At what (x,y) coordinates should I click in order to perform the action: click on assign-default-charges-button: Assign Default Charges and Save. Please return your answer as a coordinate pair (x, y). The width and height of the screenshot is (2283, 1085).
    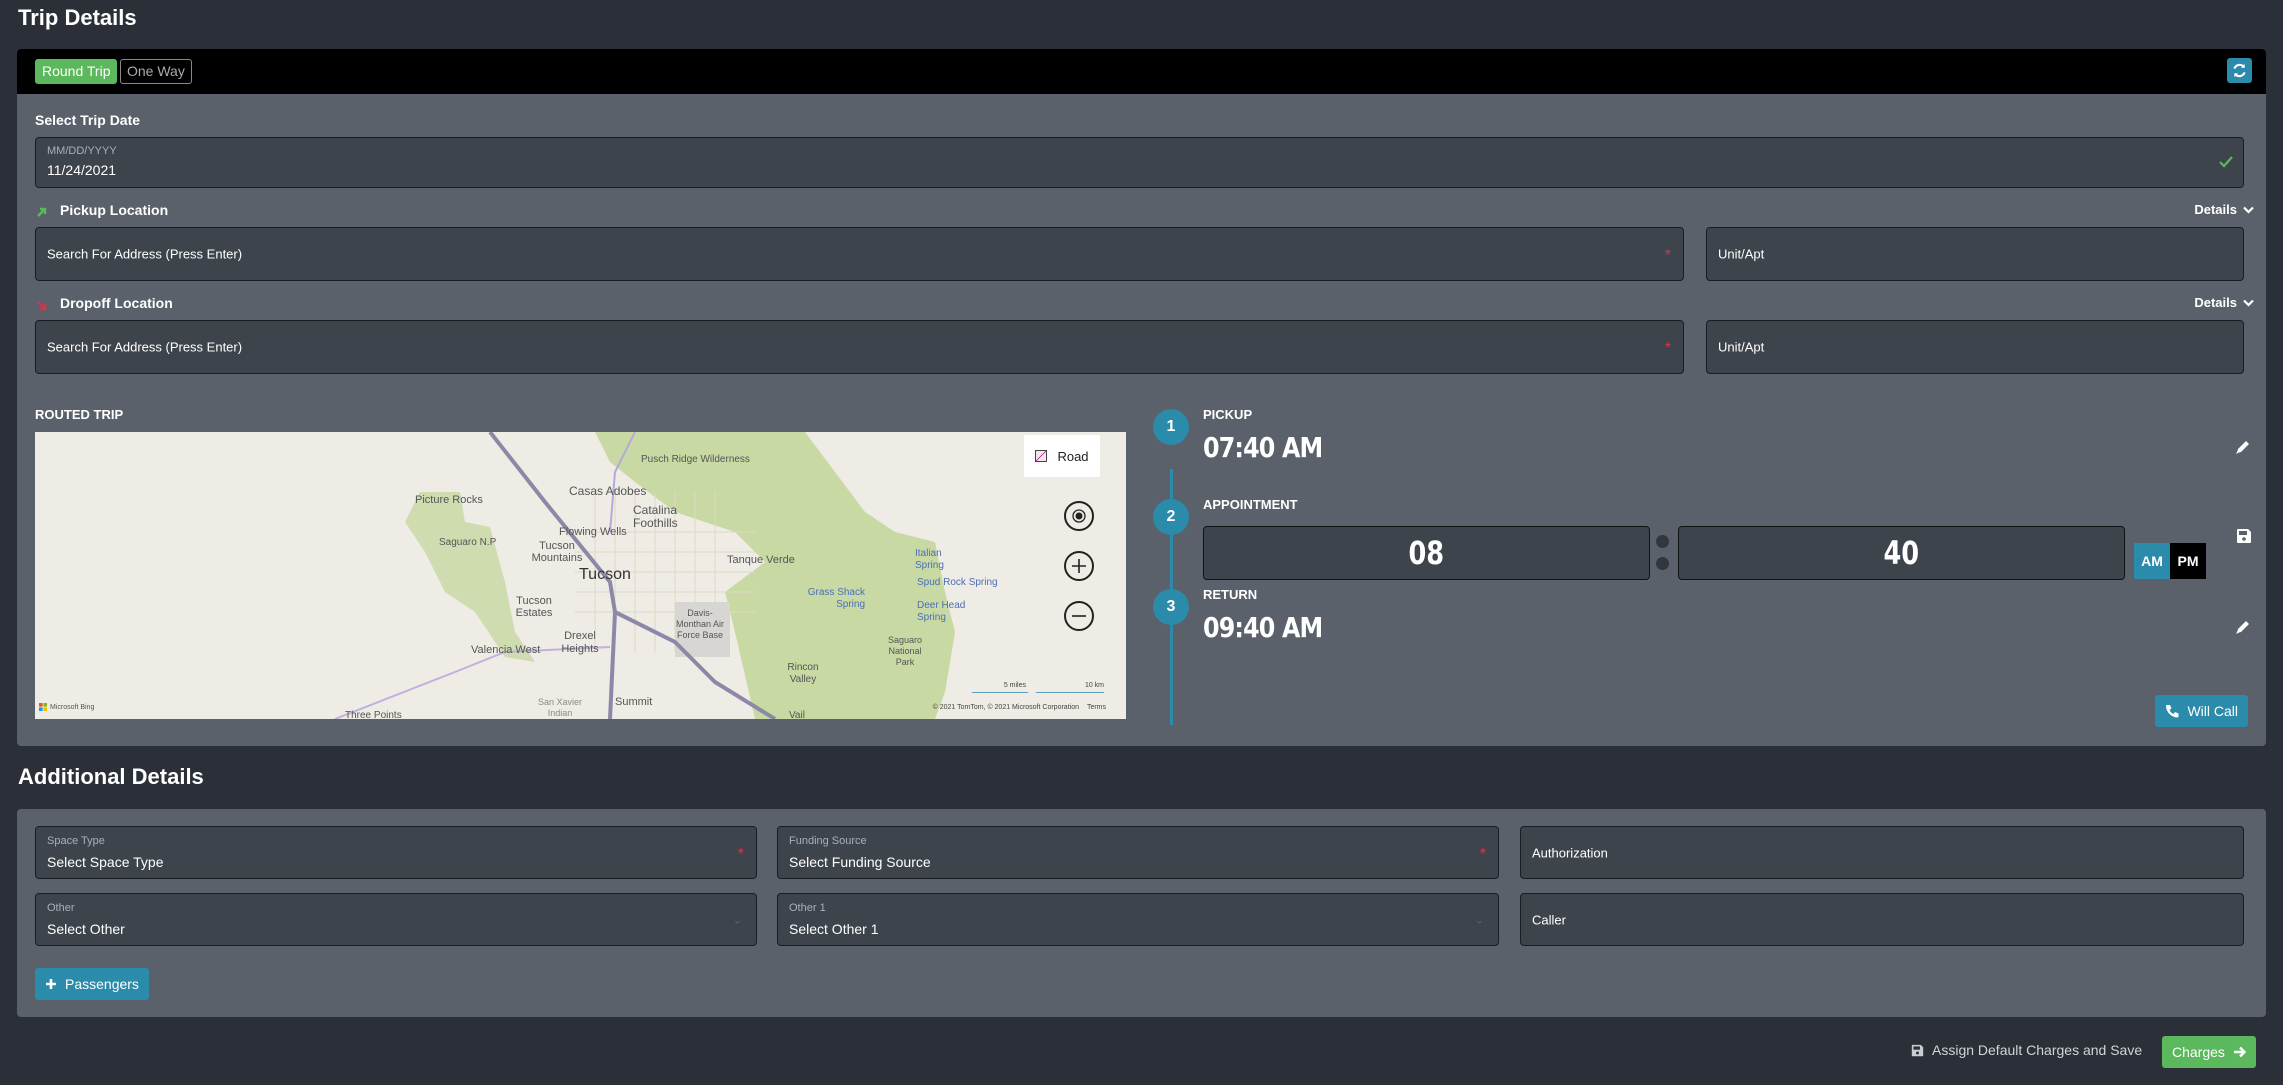
    Looking at the image, I should click on (2026, 1050).